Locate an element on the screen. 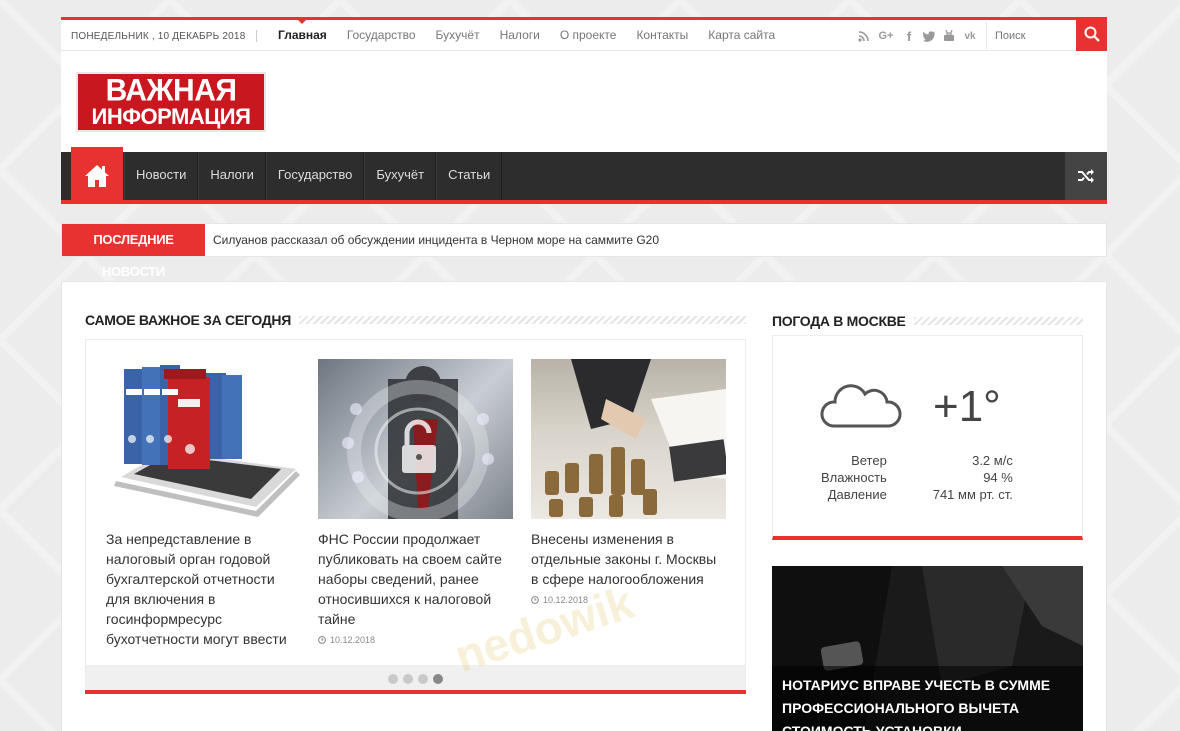  search-button is located at coordinates (1091, 34).